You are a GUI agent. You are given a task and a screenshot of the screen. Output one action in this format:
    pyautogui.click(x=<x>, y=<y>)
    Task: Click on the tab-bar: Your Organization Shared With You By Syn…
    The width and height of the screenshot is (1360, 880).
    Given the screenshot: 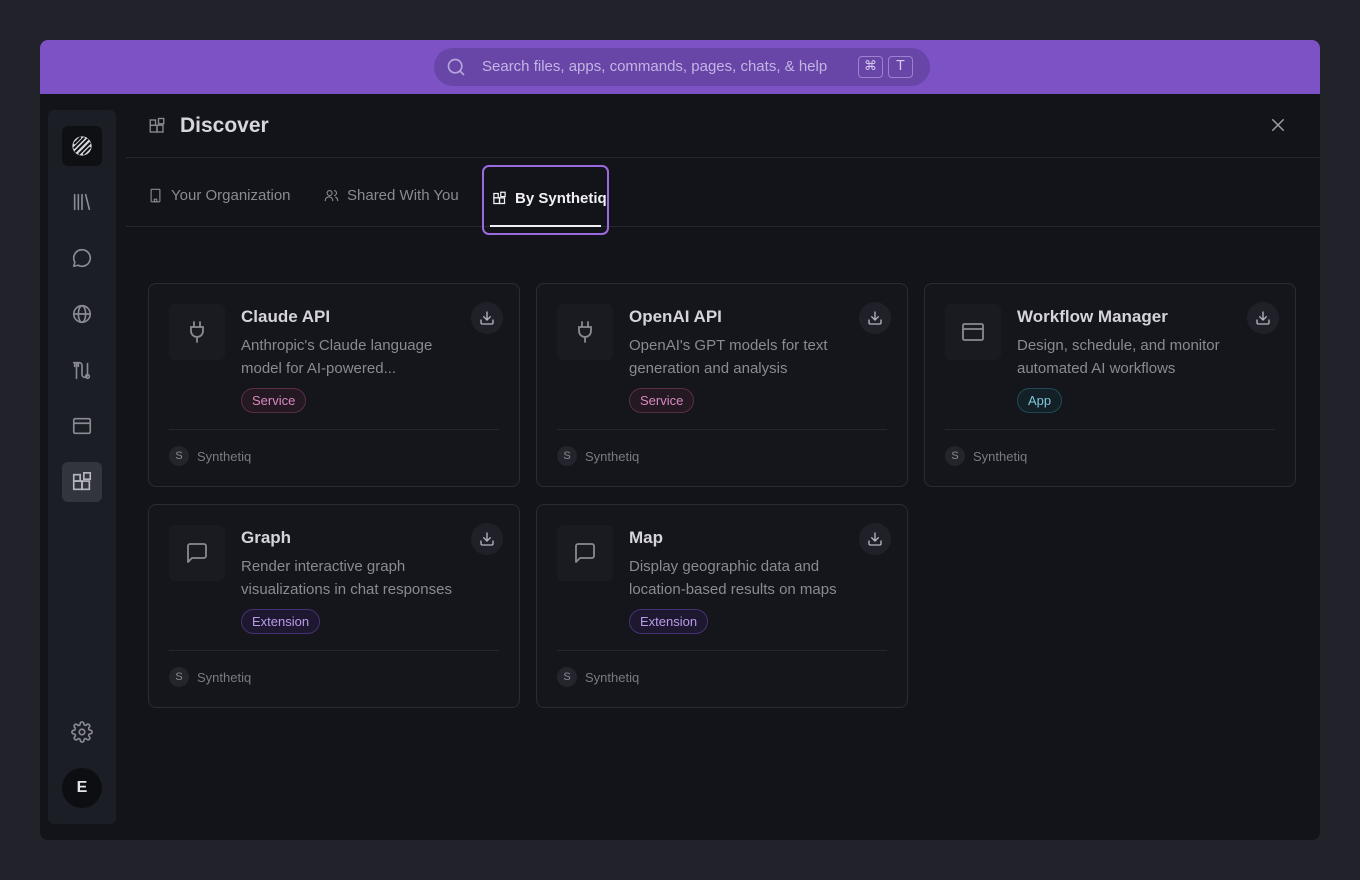 What is the action you would take?
    pyautogui.click(x=723, y=196)
    